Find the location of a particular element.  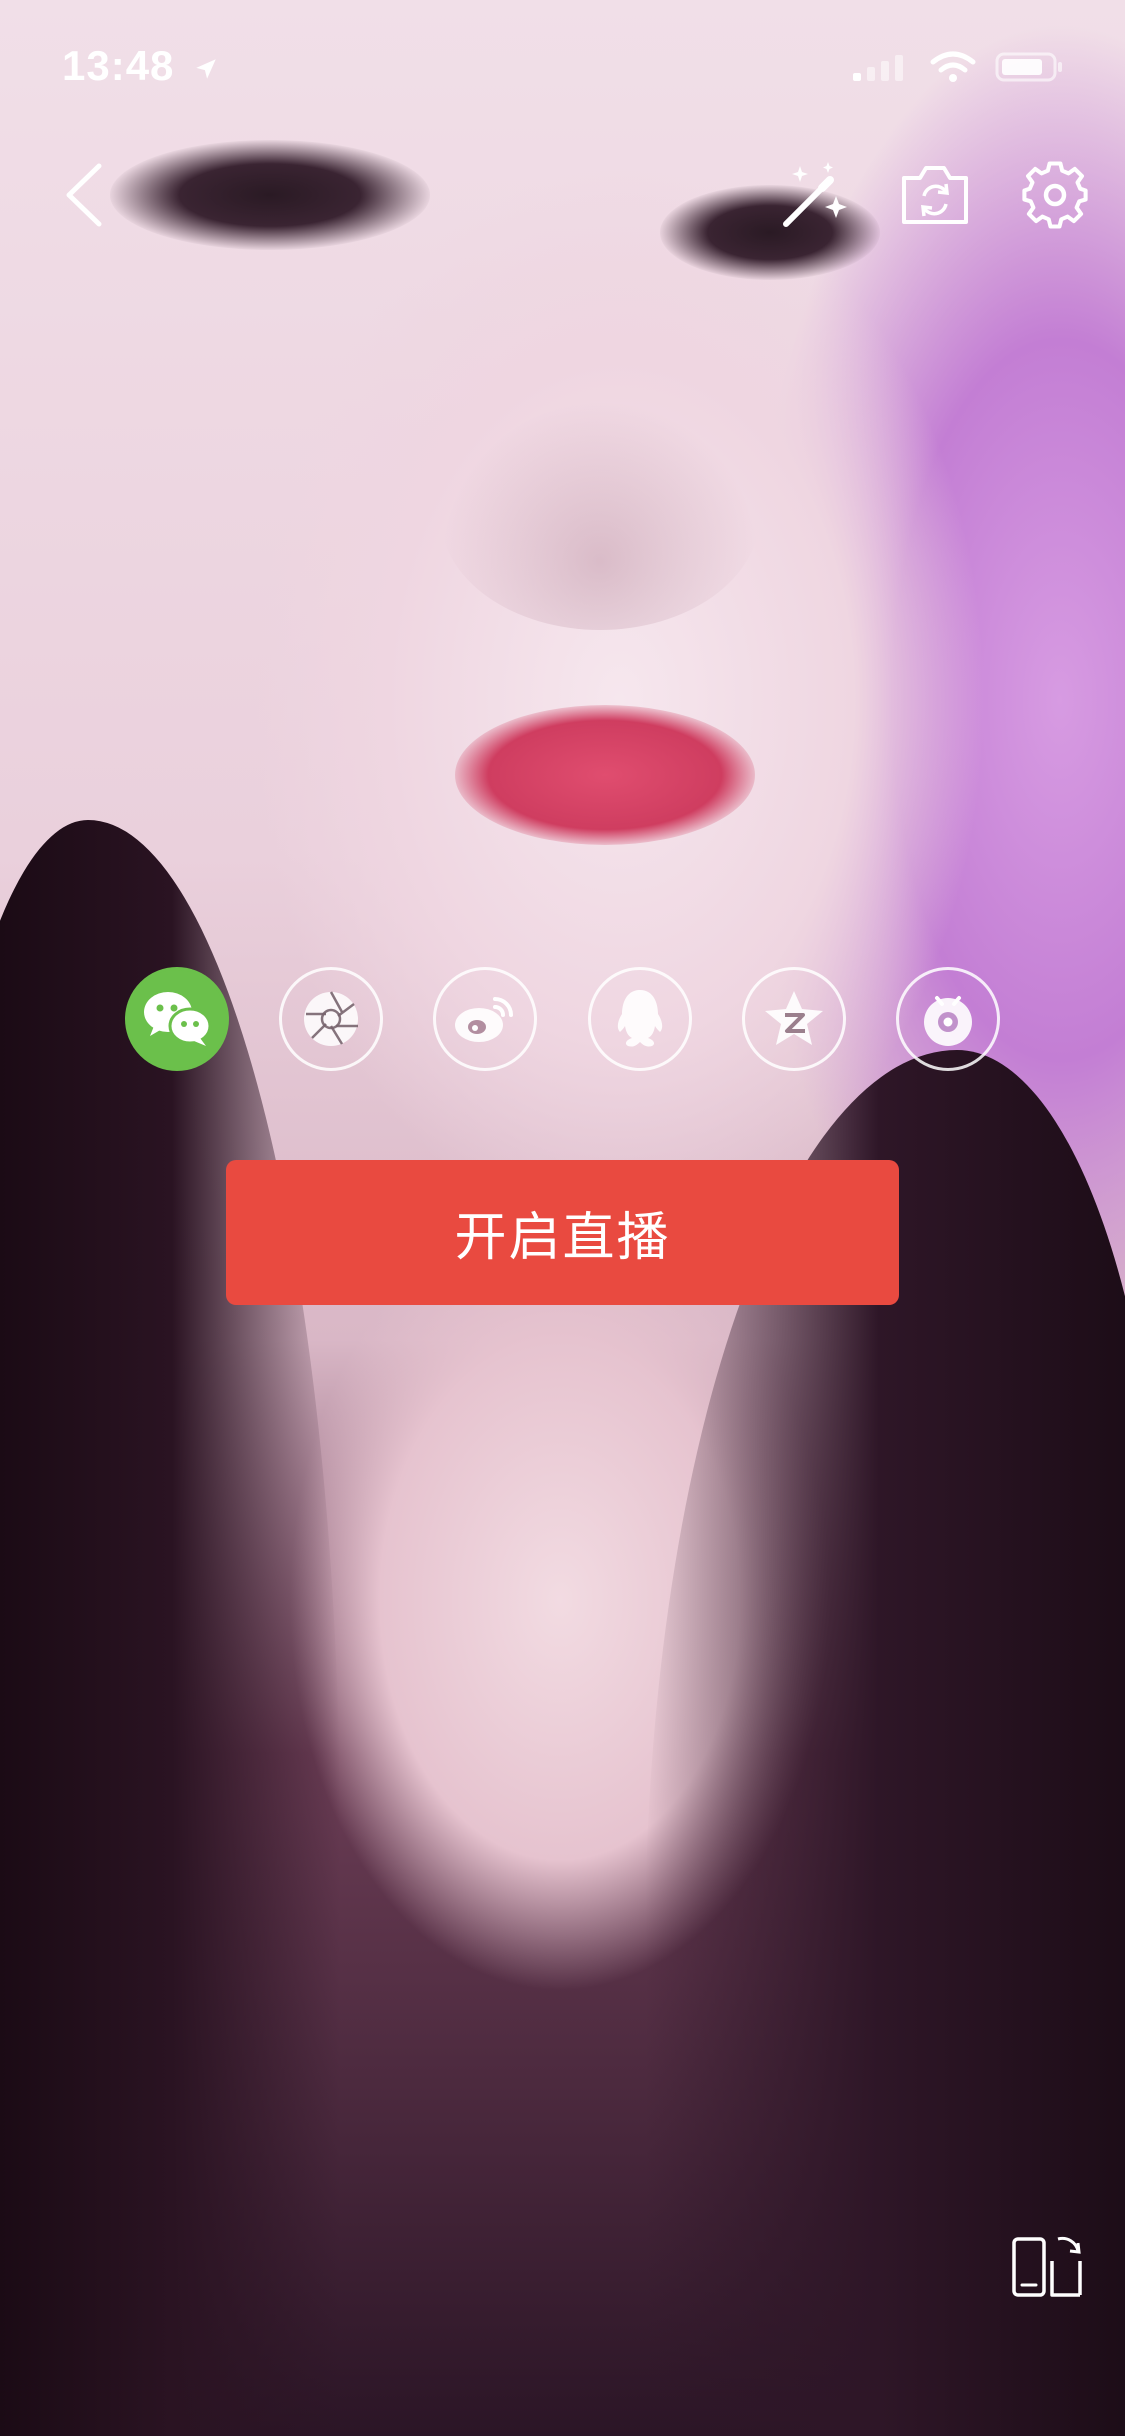

share-qq-button is located at coordinates (639, 1019).